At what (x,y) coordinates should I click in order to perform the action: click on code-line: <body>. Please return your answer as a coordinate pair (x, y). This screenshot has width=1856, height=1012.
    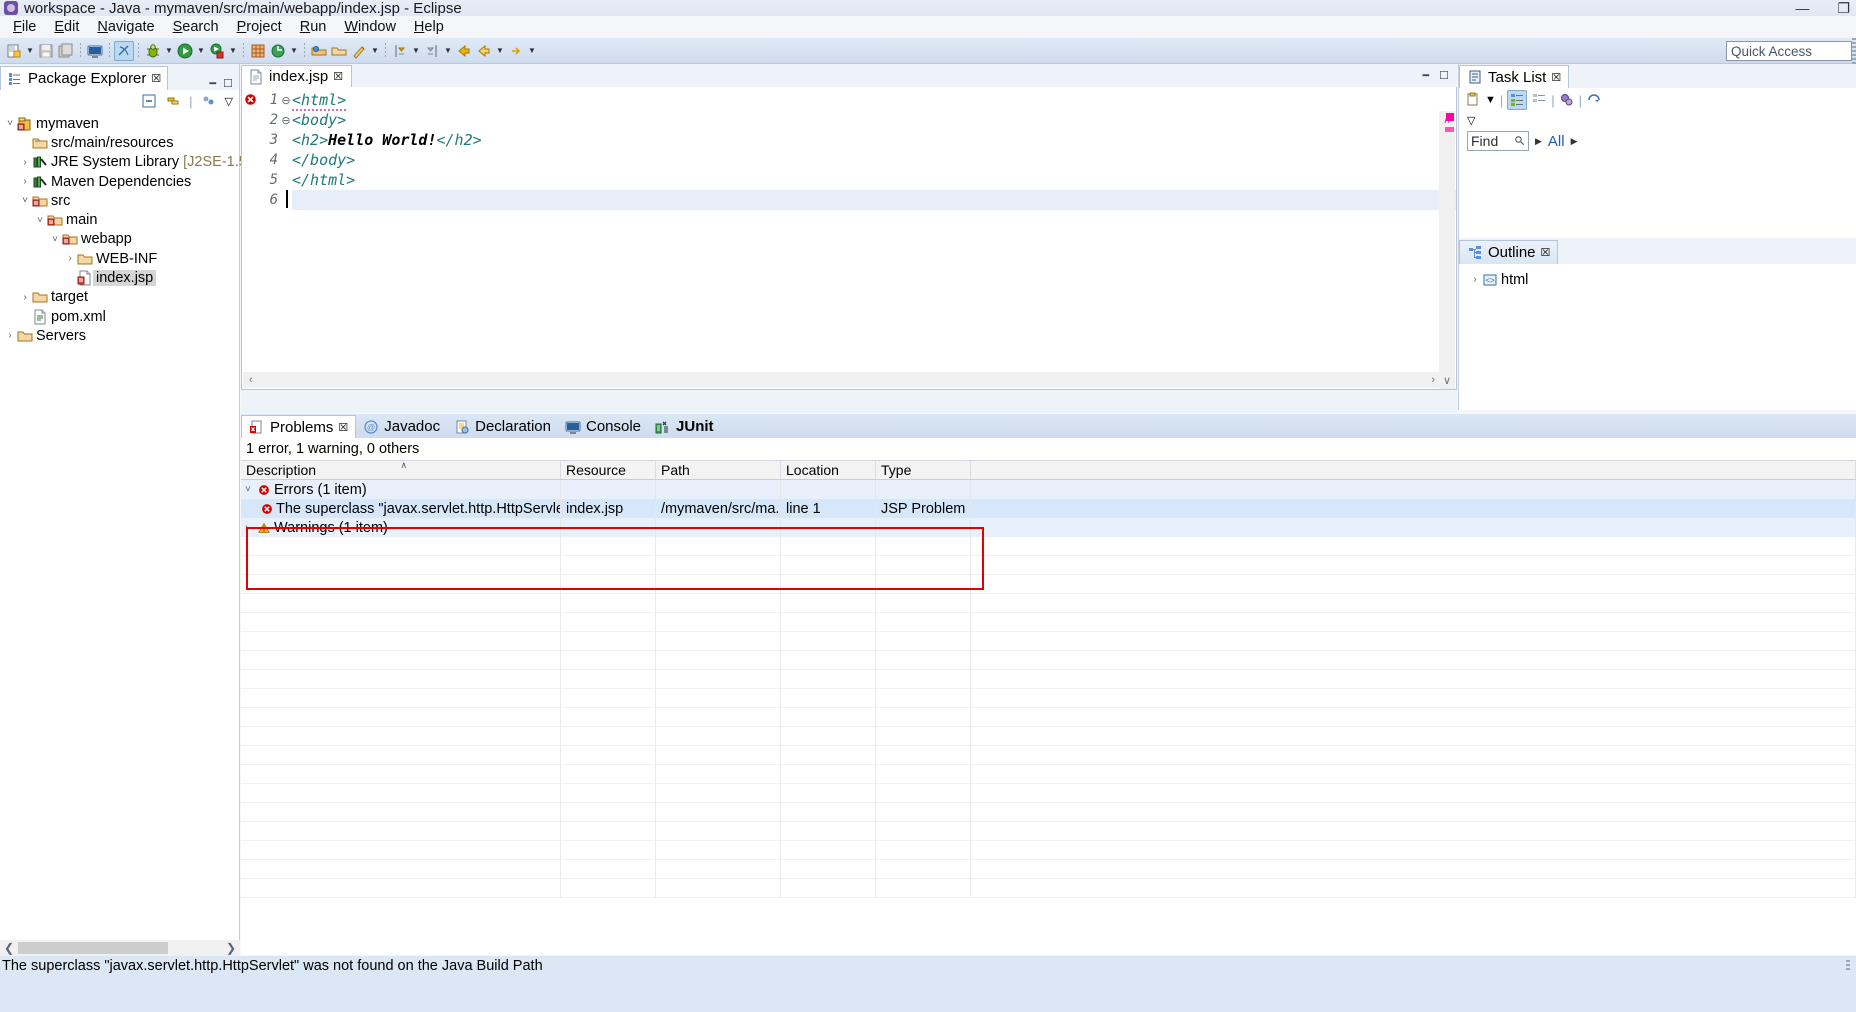
    Looking at the image, I should click on (874, 120).